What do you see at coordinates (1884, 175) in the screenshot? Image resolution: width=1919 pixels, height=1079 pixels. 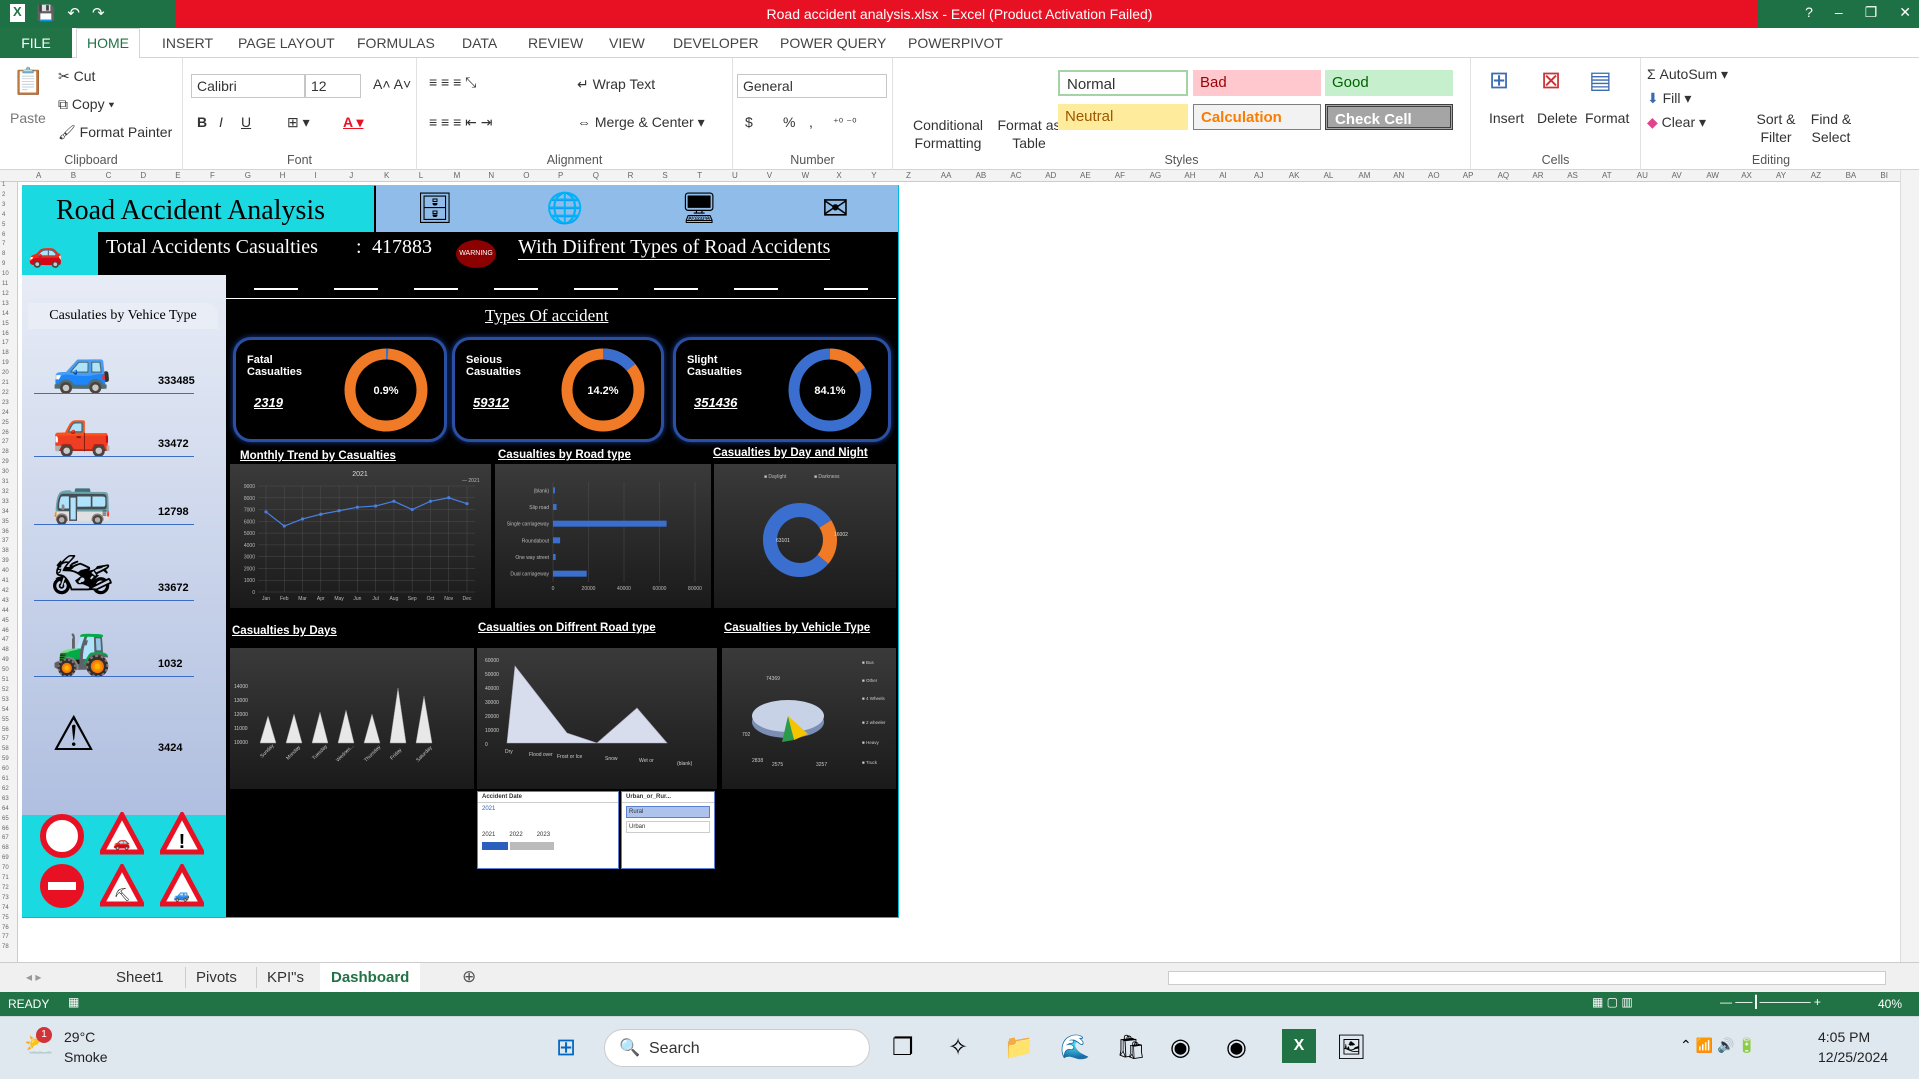 I see `column-header: BI` at bounding box center [1884, 175].